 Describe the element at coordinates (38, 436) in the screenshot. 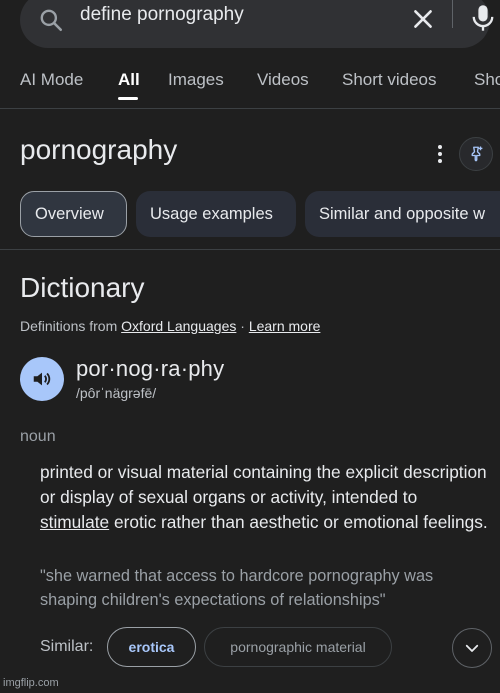

I see `part-of-speech: noun` at that location.